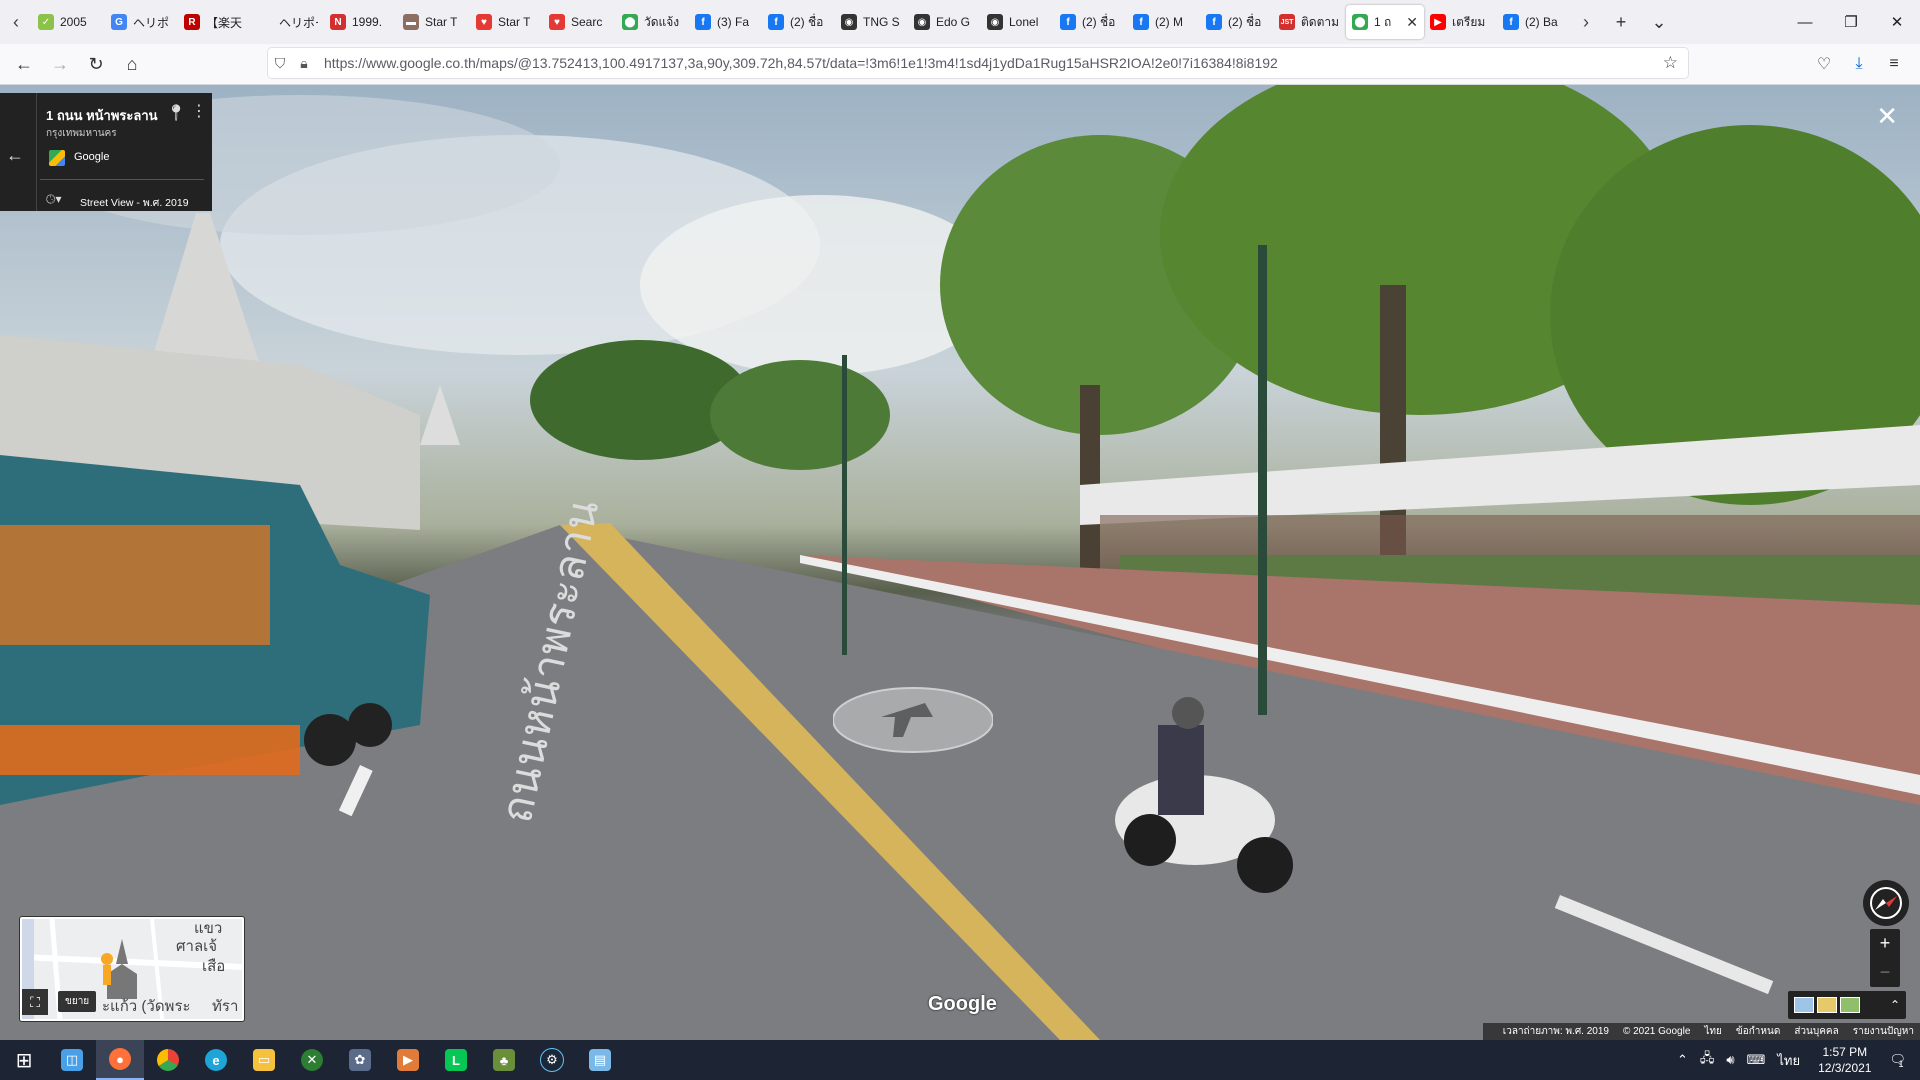 This screenshot has width=1920, height=1080. What do you see at coordinates (72, 1060) in the screenshot?
I see `taskbar-app-cortana: ◫` at bounding box center [72, 1060].